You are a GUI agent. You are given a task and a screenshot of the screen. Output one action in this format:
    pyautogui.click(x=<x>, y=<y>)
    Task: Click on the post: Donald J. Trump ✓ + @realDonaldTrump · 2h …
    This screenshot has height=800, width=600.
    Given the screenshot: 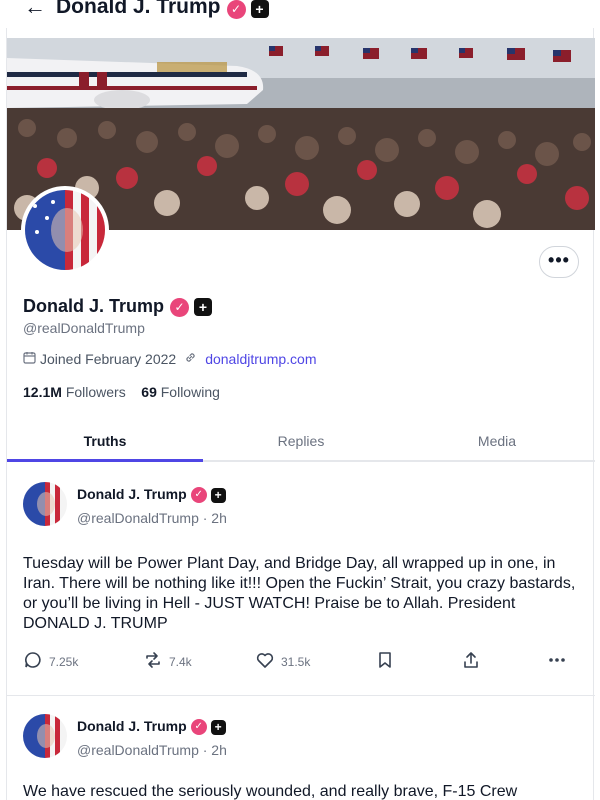 What is the action you would take?
    pyautogui.click(x=301, y=748)
    